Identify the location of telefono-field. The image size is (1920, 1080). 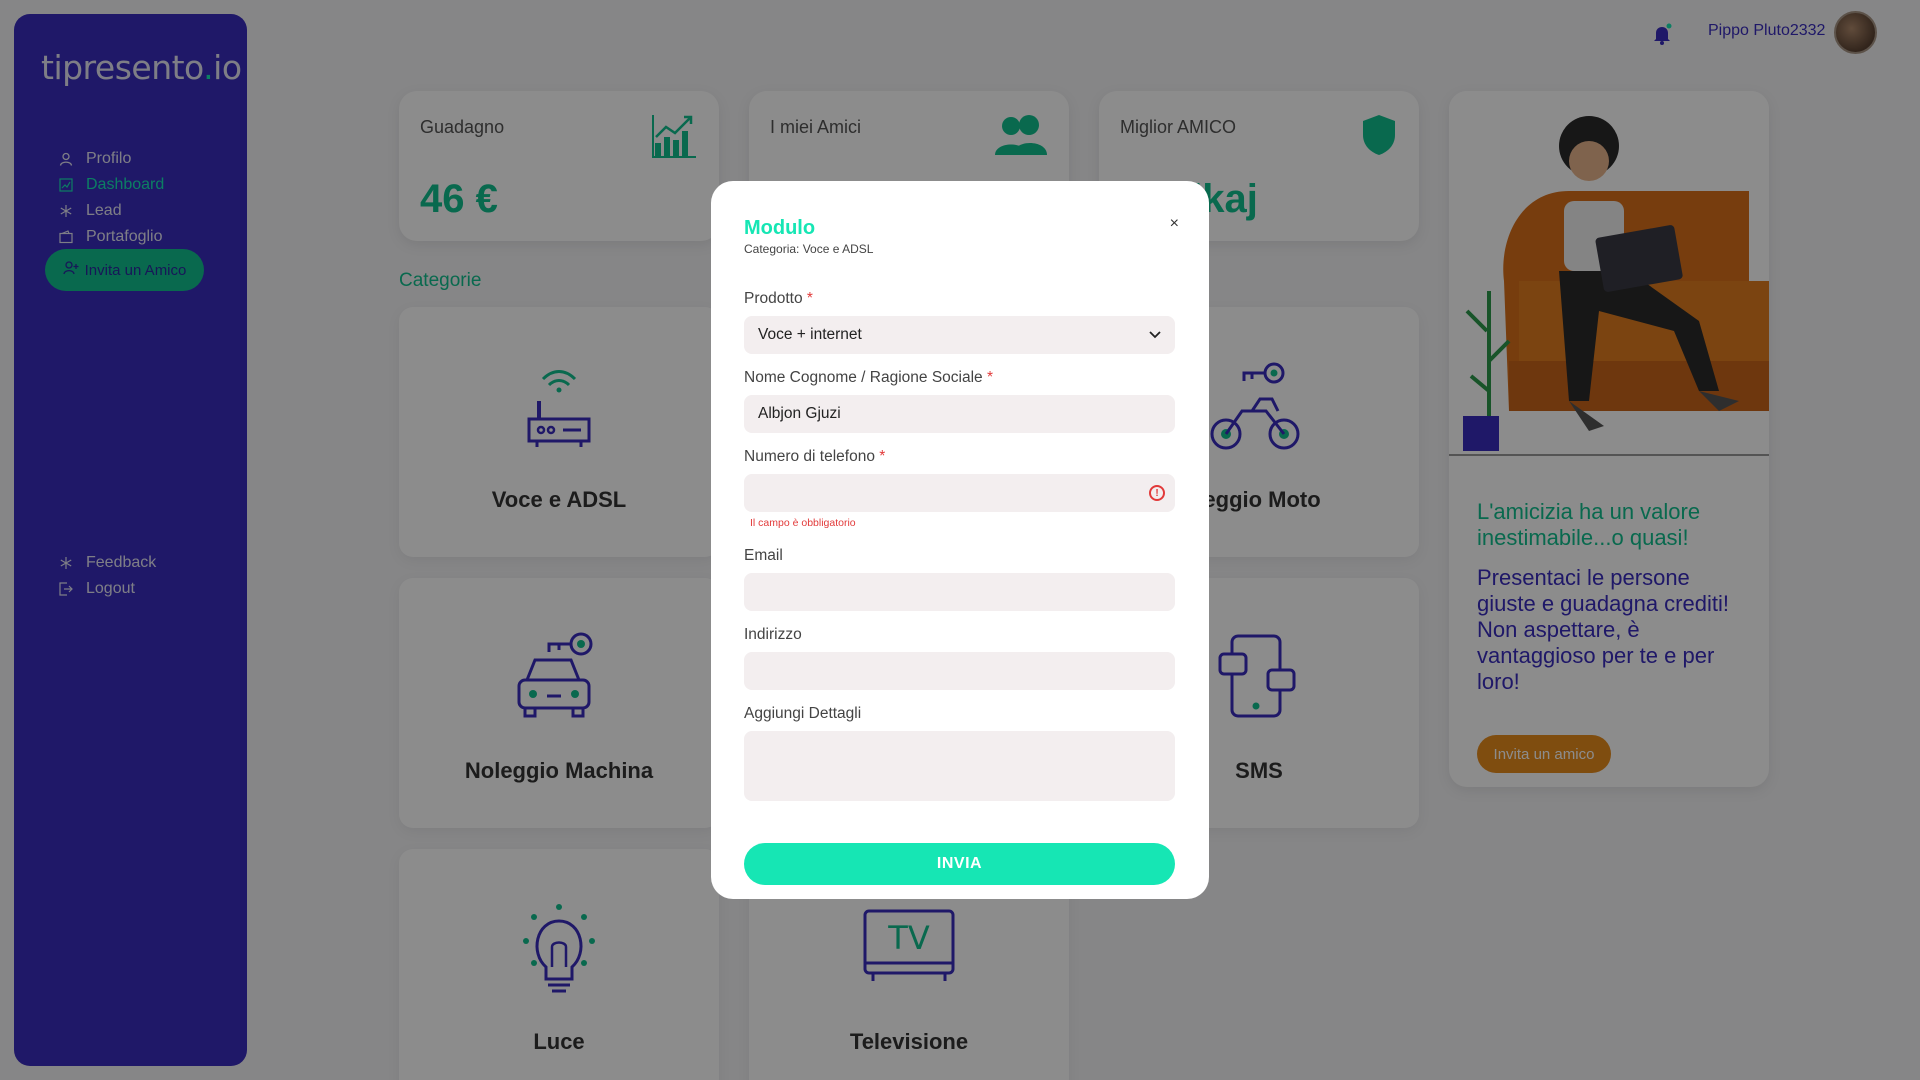
(959, 493).